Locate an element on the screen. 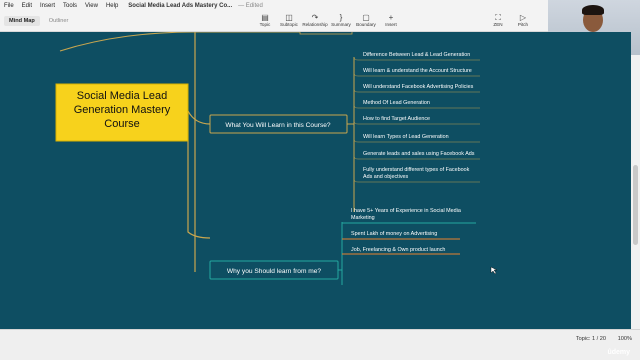 This screenshot has width=640, height=360. zen-button: ⛶ ZEN is located at coordinates (498, 20).